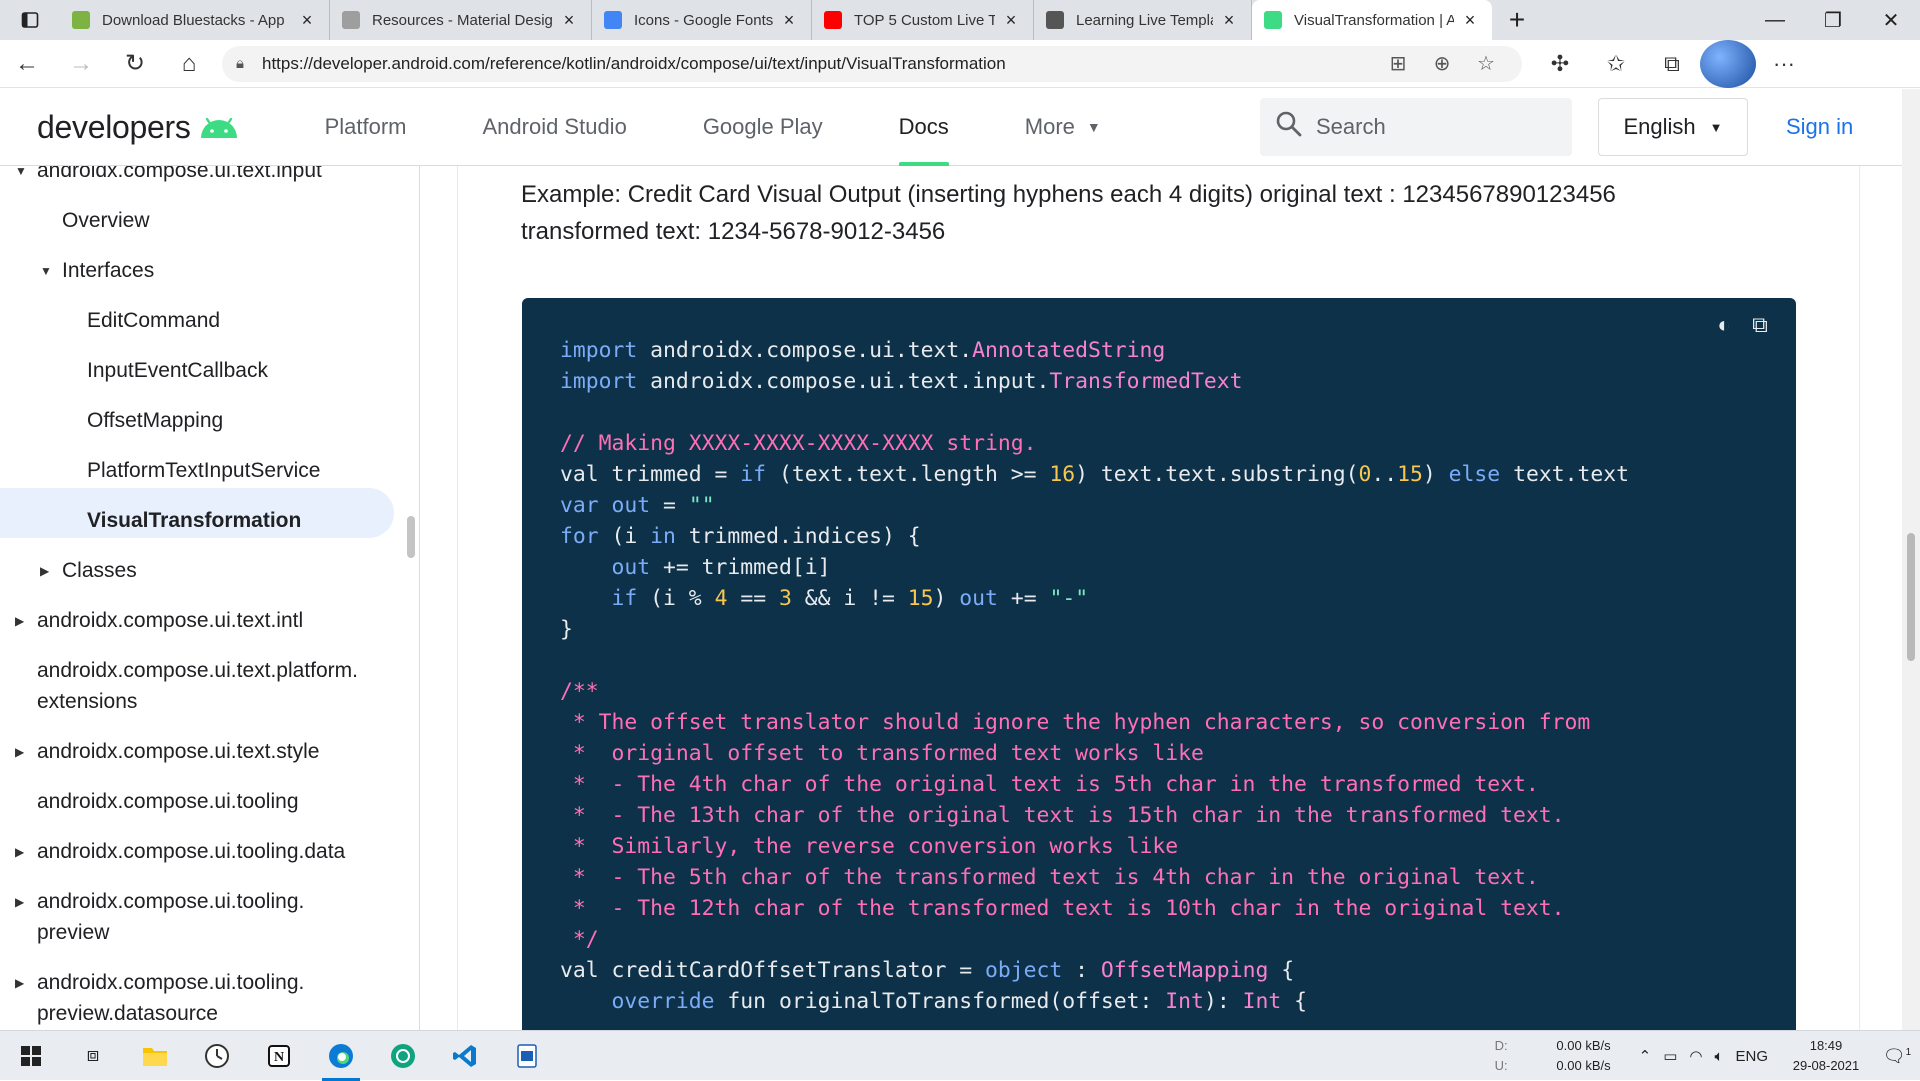  Describe the element at coordinates (366, 127) in the screenshot. I see `nav-platform: Platform` at that location.